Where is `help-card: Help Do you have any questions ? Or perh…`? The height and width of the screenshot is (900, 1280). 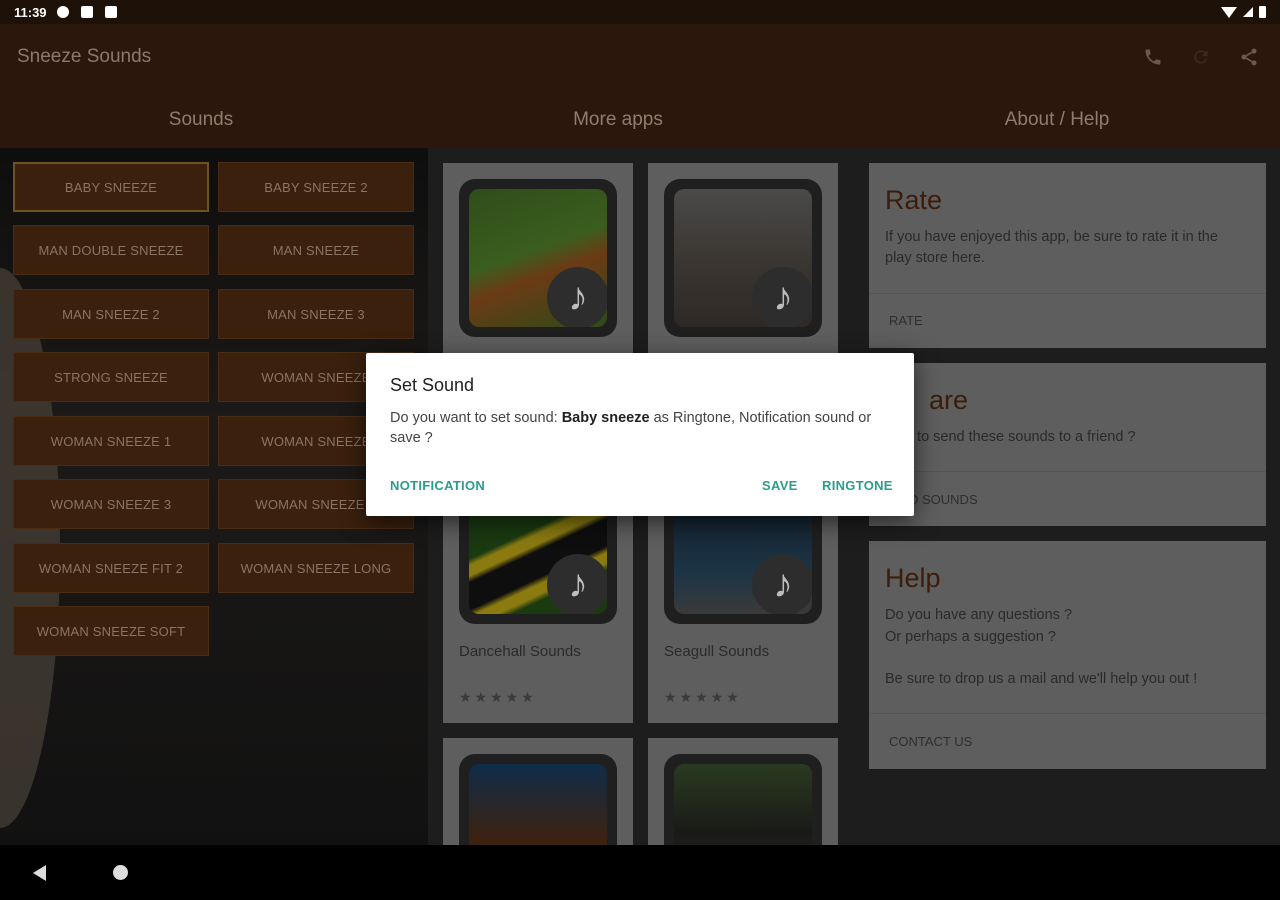 help-card: Help Do you have any questions ? Or perh… is located at coordinates (1067, 655).